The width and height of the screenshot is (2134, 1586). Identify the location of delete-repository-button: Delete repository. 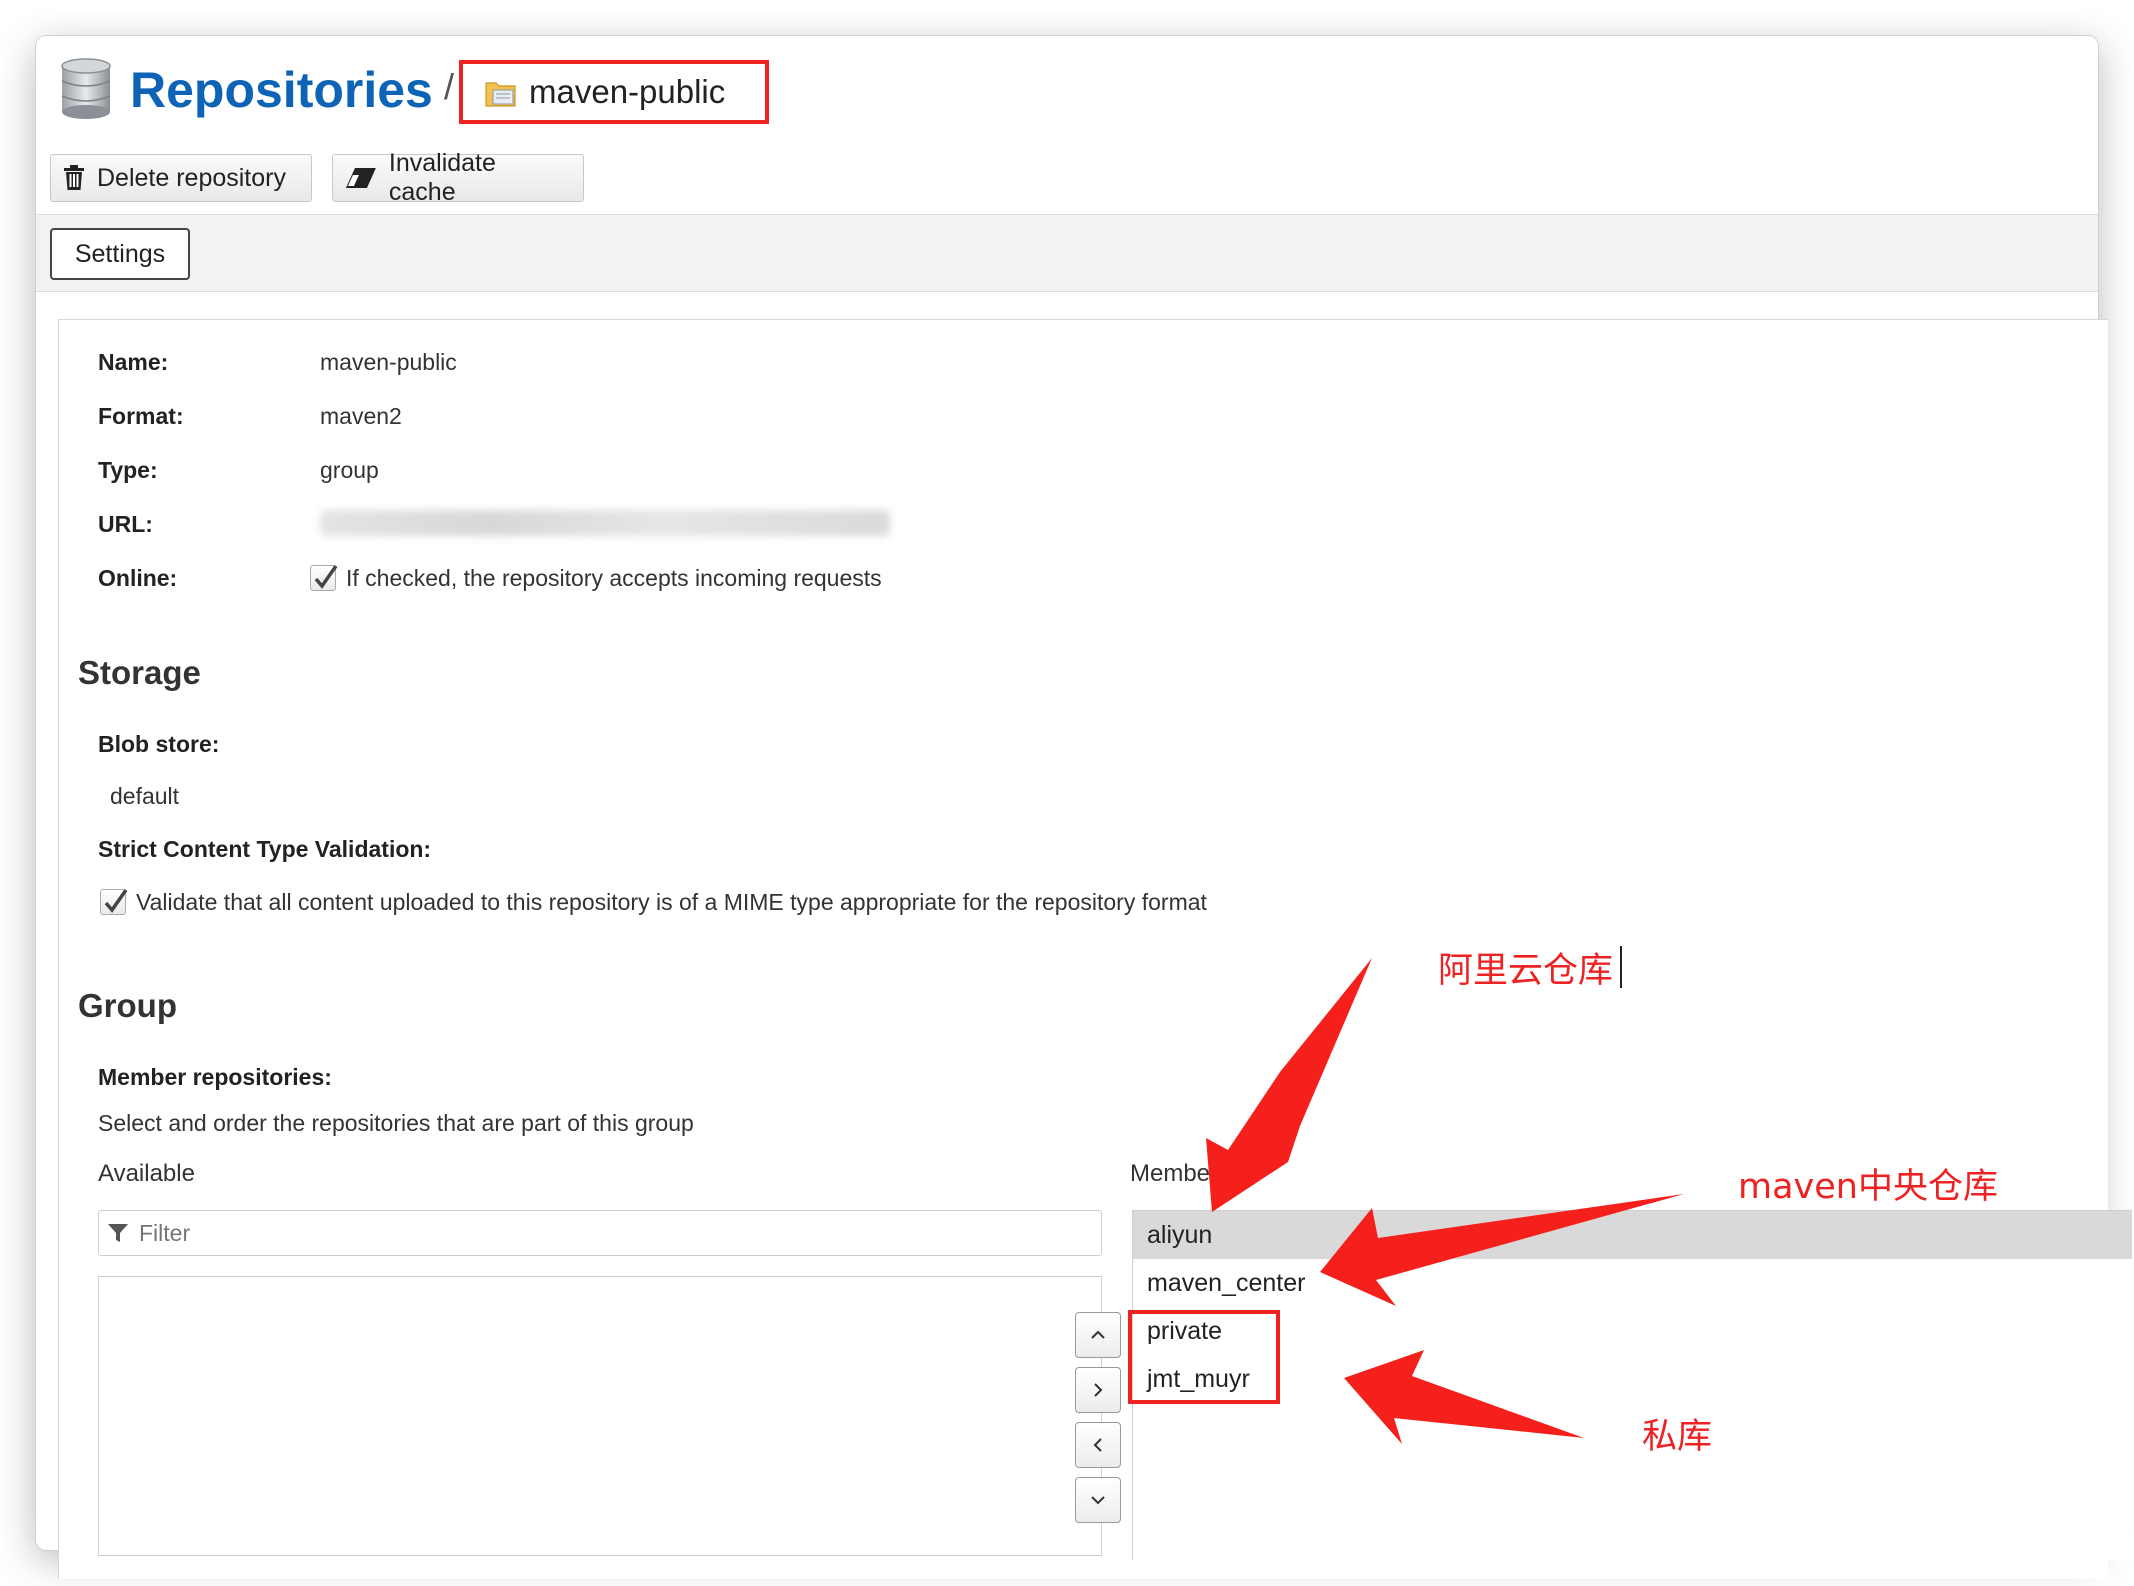
(181, 178).